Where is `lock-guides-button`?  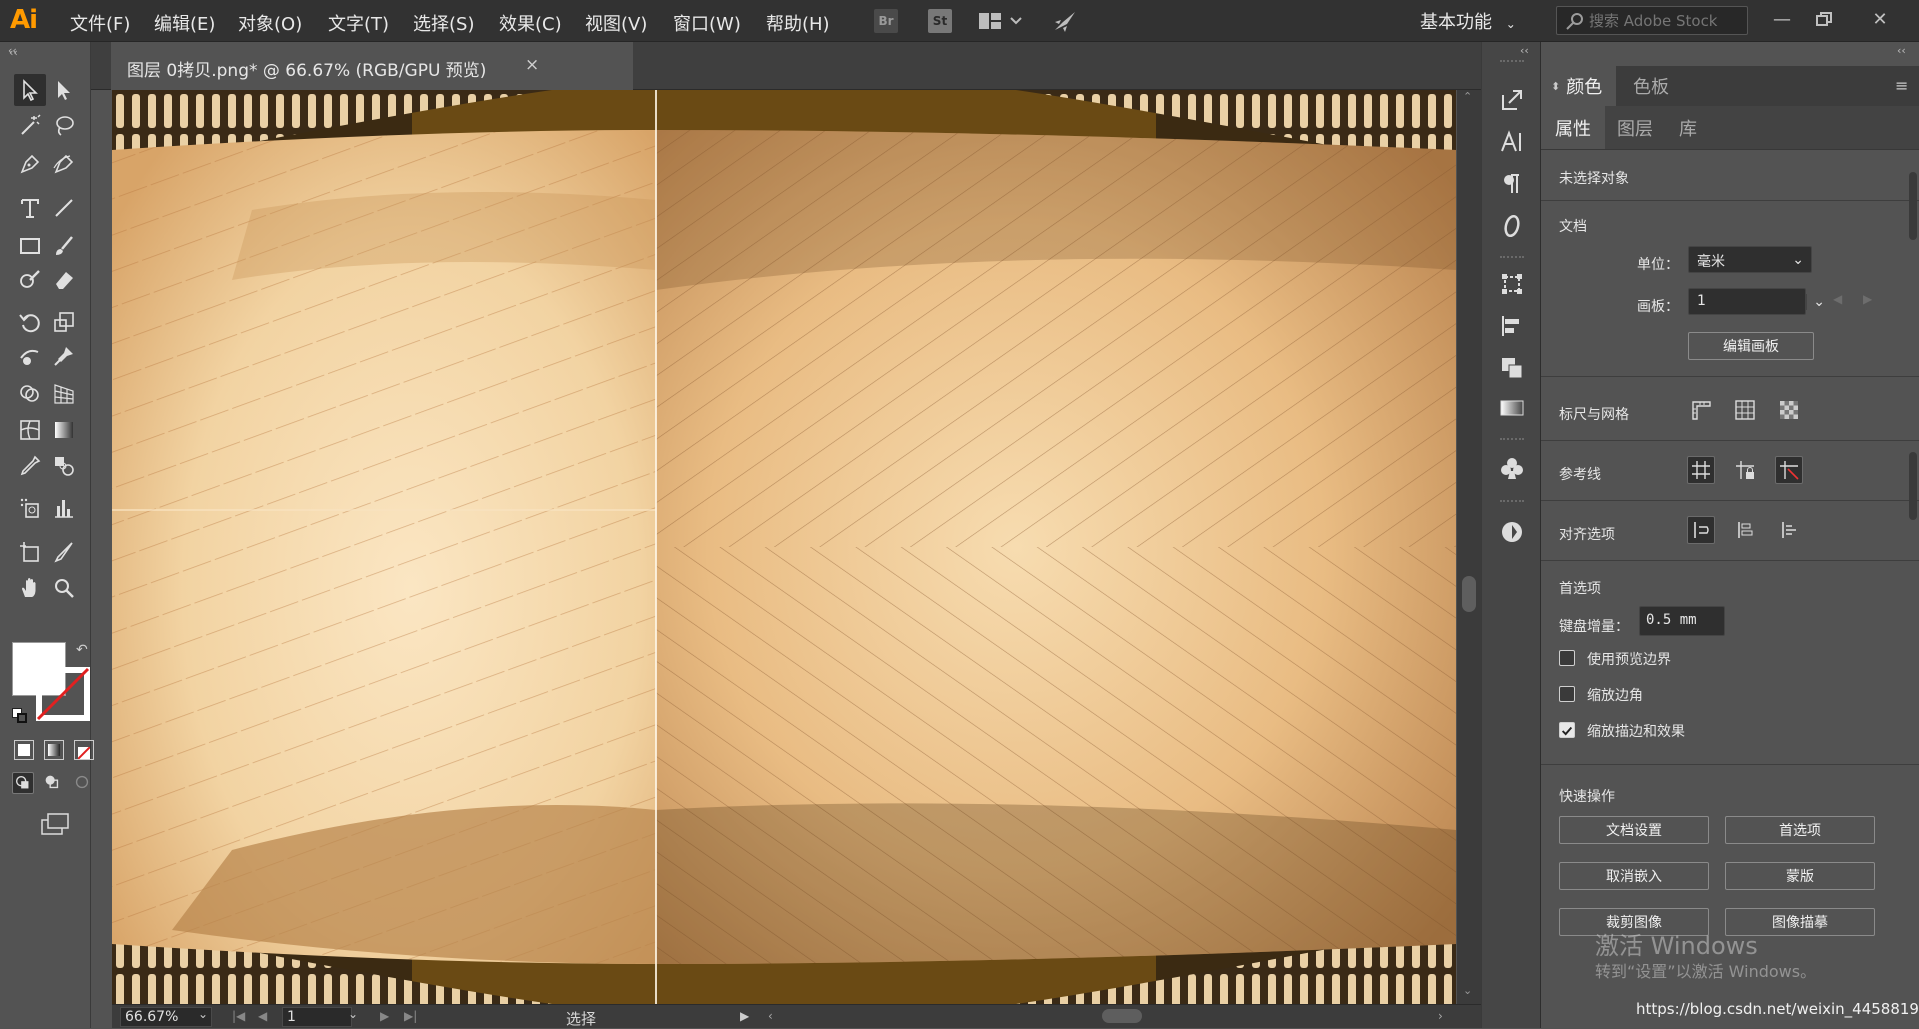 lock-guides-button is located at coordinates (1745, 470).